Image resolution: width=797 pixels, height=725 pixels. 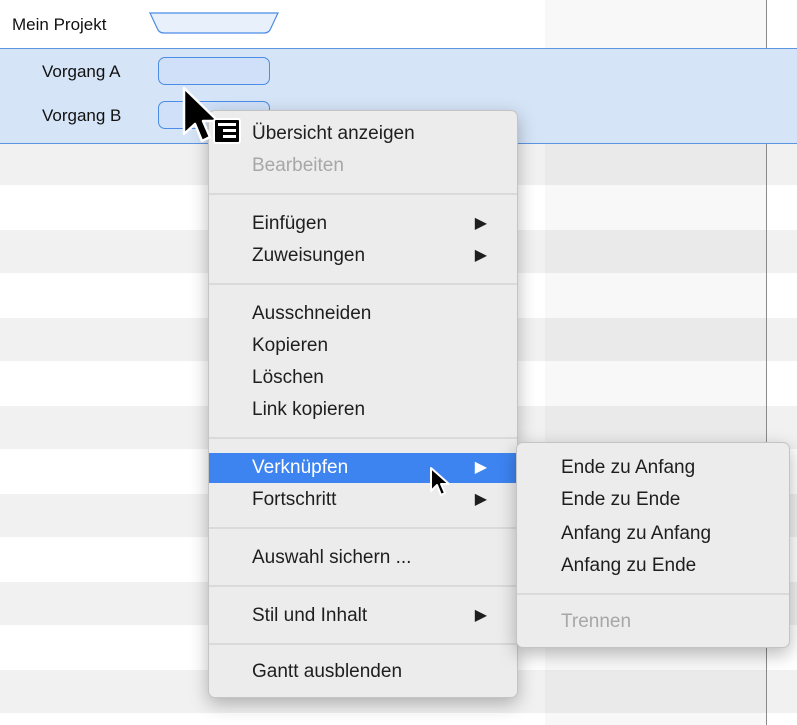 What do you see at coordinates (653, 468) in the screenshot?
I see `submenu-item-ende-zu-anfang: Ende zu Anfang` at bounding box center [653, 468].